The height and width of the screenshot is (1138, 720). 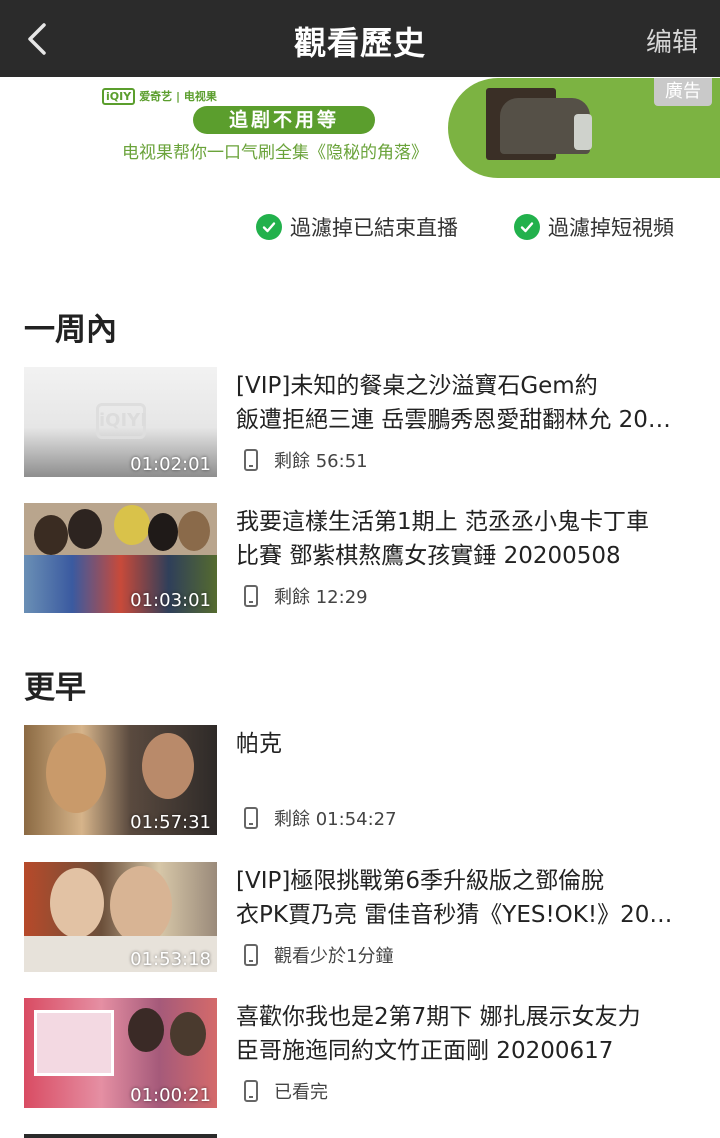 What do you see at coordinates (428, 556) in the screenshot?
I see `video-title-line: 比賽 鄧紫棋熬鷹女孩實錘 20200508` at bounding box center [428, 556].